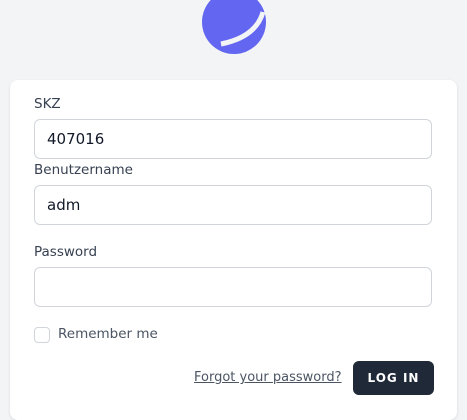  Describe the element at coordinates (42, 335) in the screenshot. I see `remember-me-checkbox` at that location.